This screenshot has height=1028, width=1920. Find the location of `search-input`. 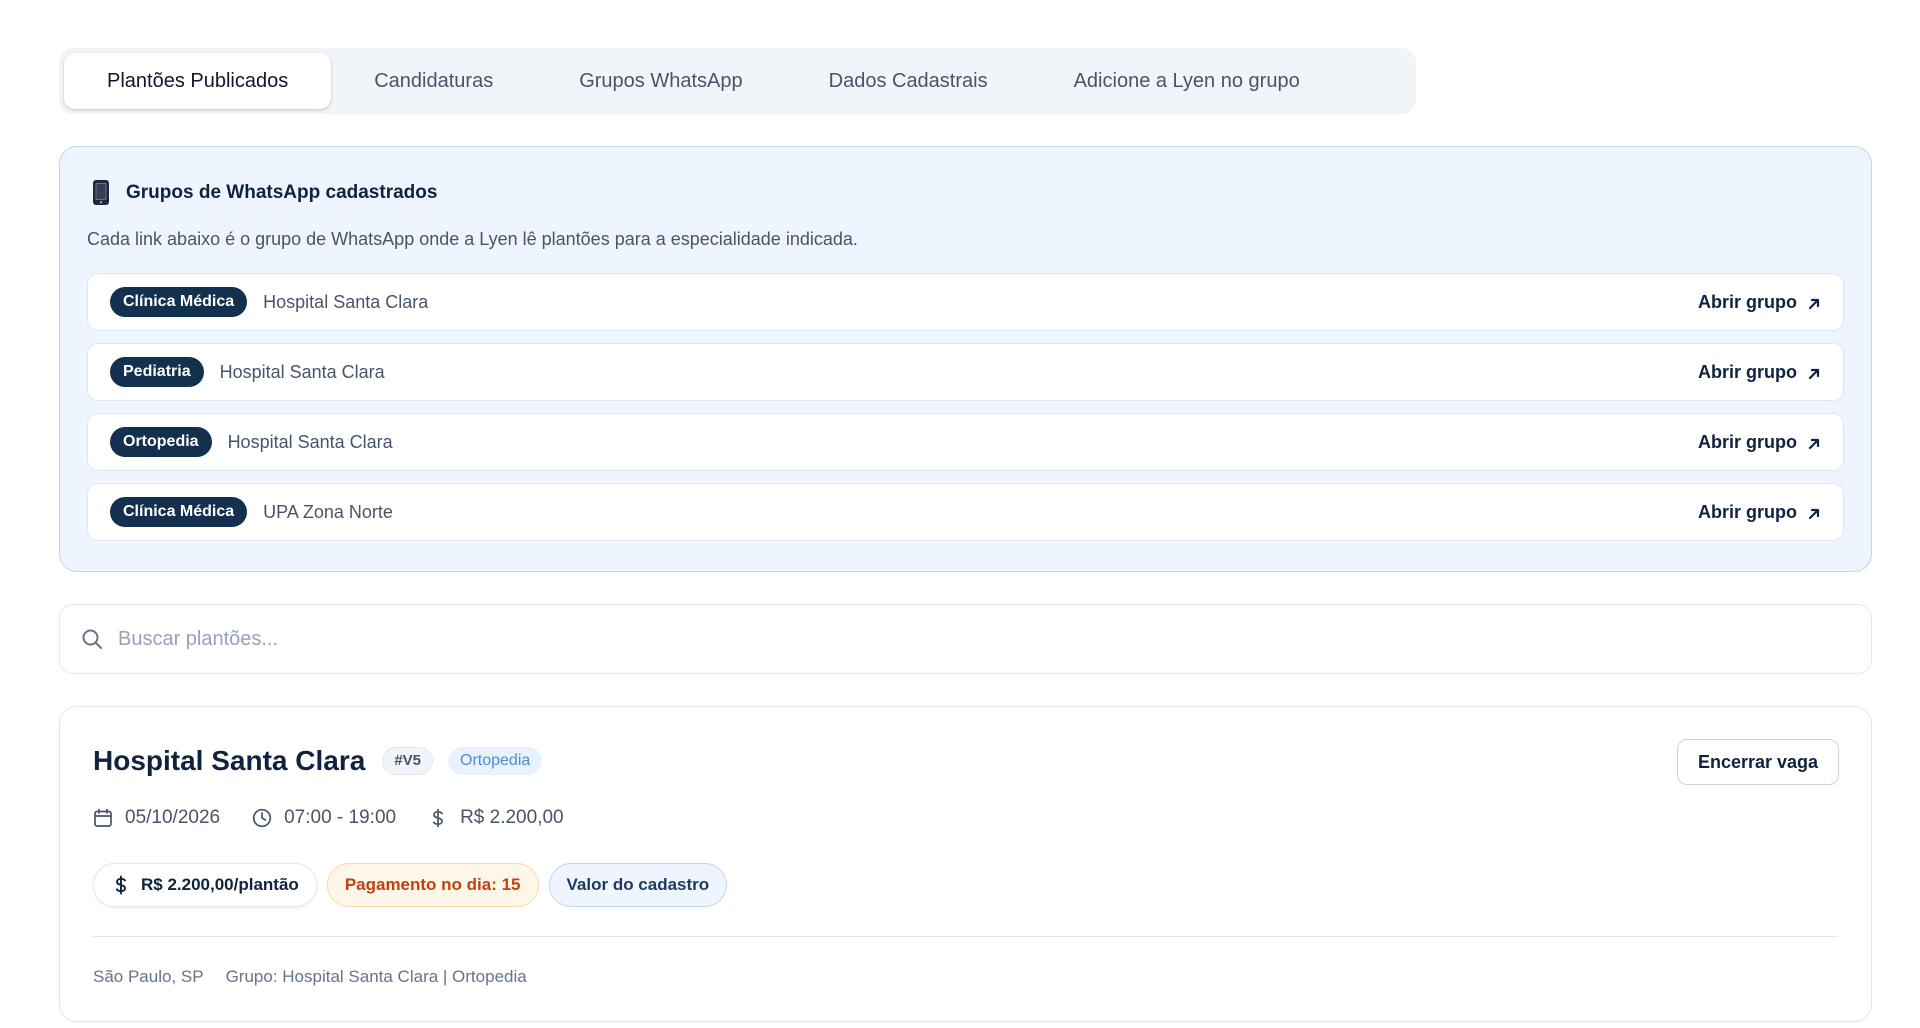

search-input is located at coordinates (968, 639).